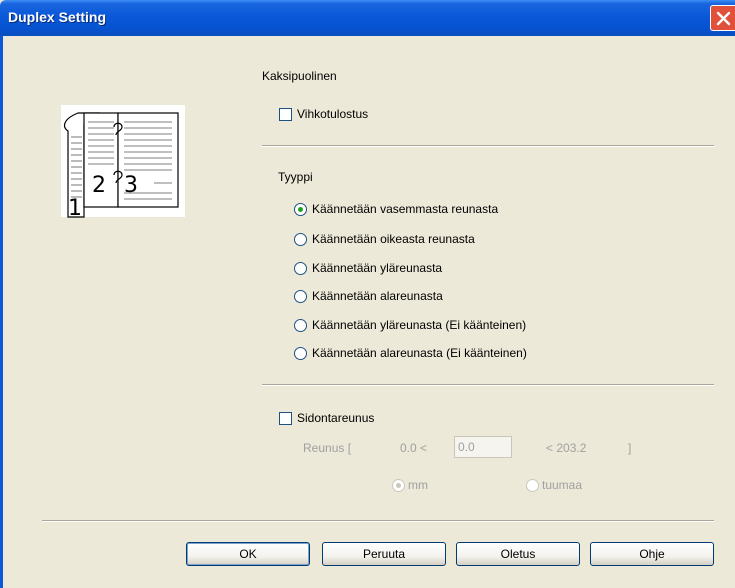 This screenshot has height=588, width=735. I want to click on unit-mm-radio, so click(398, 485).